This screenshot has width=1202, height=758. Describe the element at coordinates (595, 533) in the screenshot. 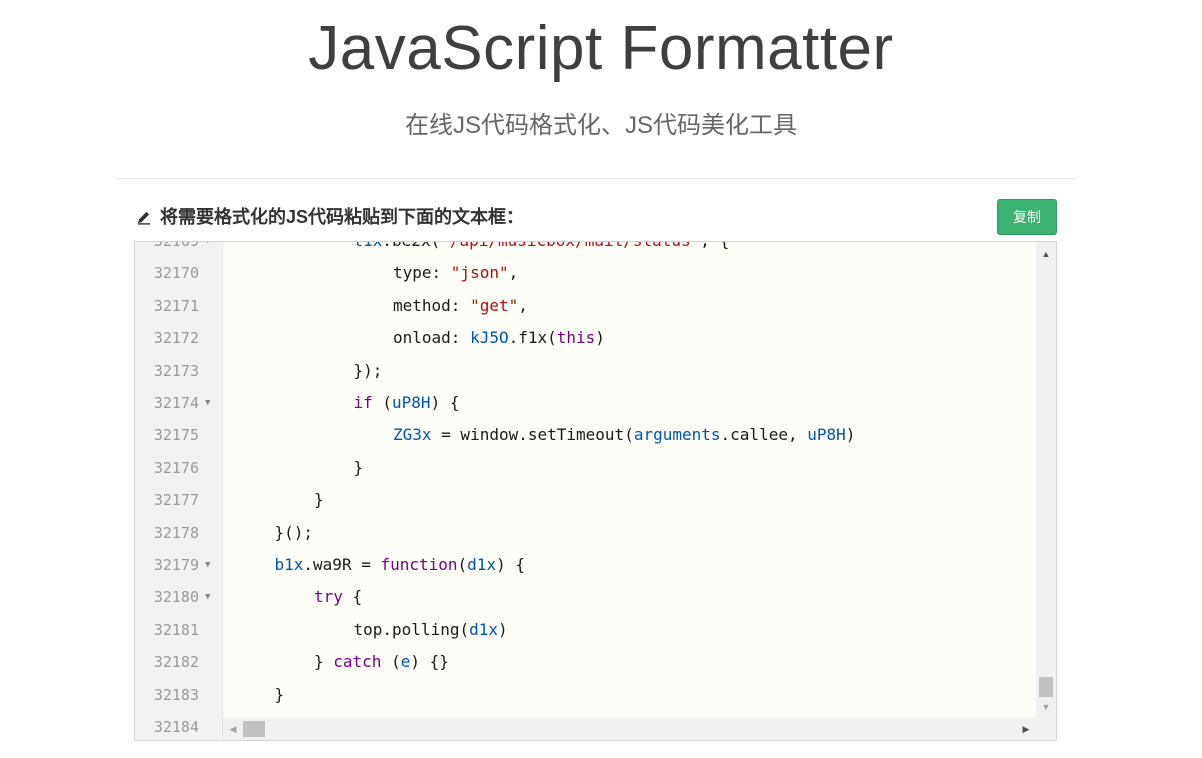

I see `code-line: 32178}();` at that location.